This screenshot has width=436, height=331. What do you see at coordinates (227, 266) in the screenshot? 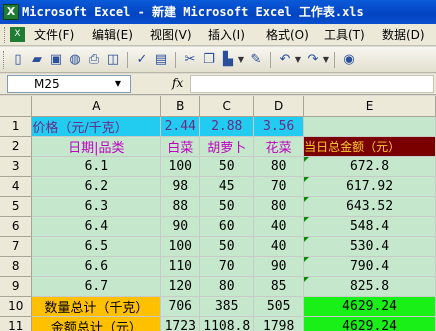
I see `cell-c8: 70` at bounding box center [227, 266].